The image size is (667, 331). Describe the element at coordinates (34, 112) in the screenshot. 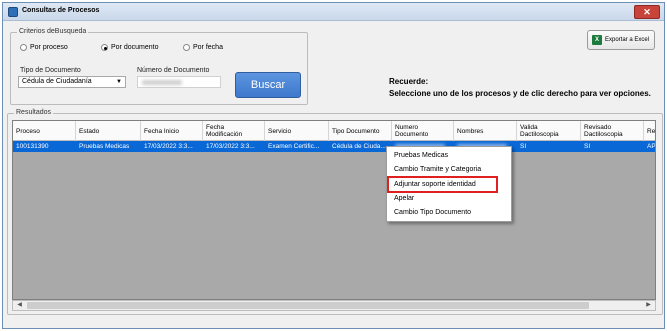

I see `results-group-label: Resultados` at that location.